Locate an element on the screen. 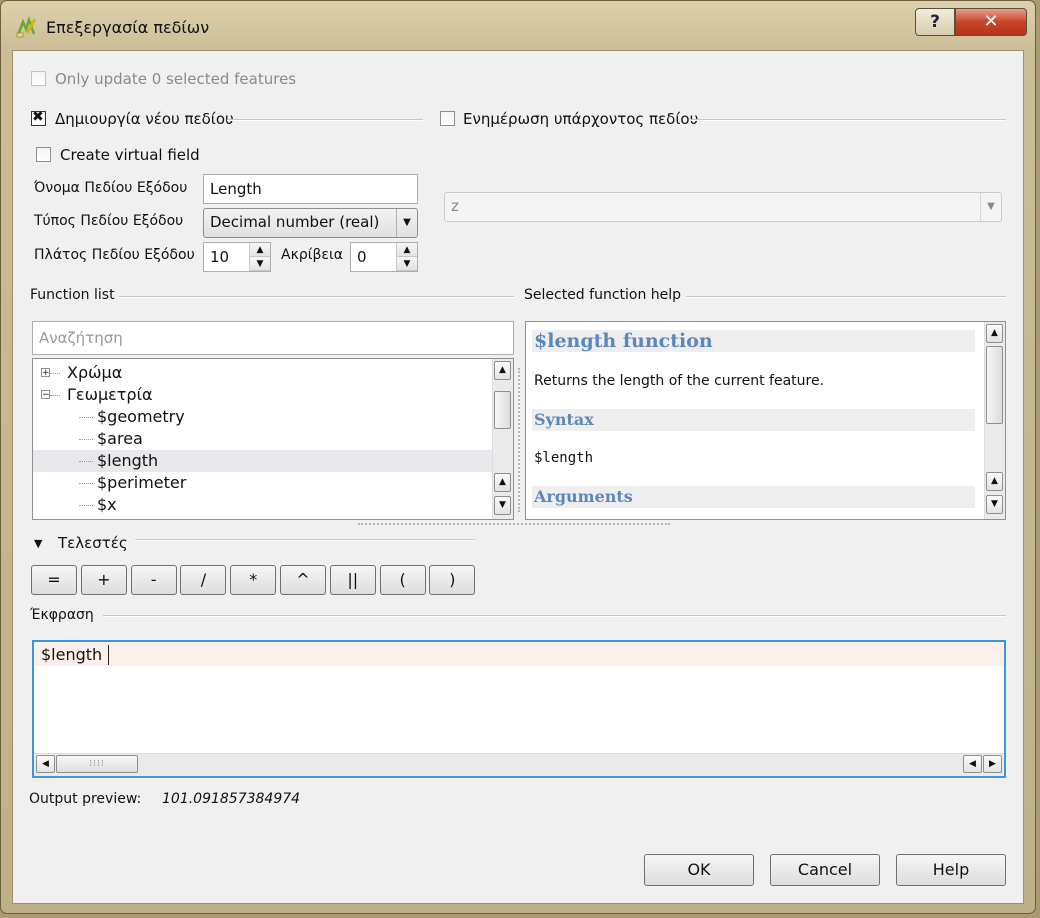  virtual-field-checkbox is located at coordinates (43, 154).